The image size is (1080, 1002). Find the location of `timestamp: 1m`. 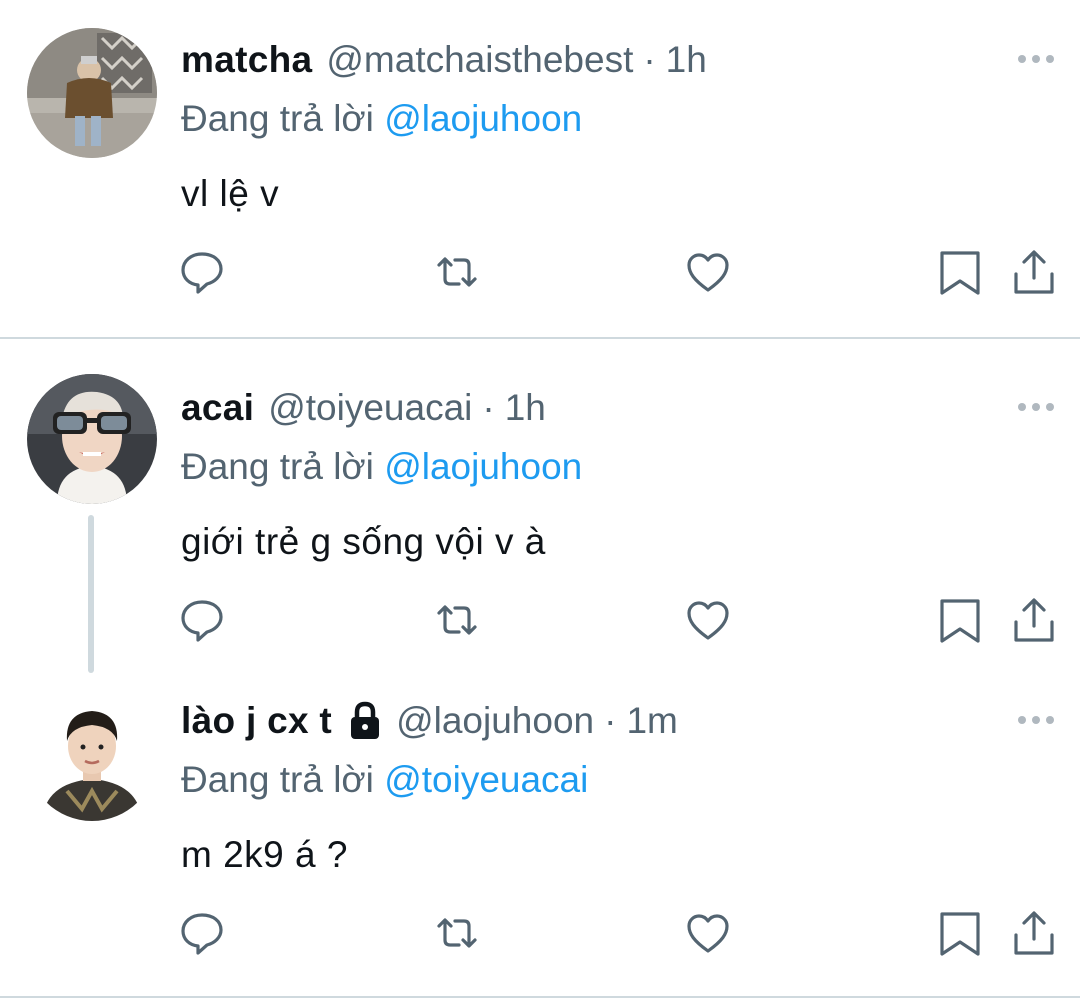

timestamp: 1m is located at coordinates (651, 721).